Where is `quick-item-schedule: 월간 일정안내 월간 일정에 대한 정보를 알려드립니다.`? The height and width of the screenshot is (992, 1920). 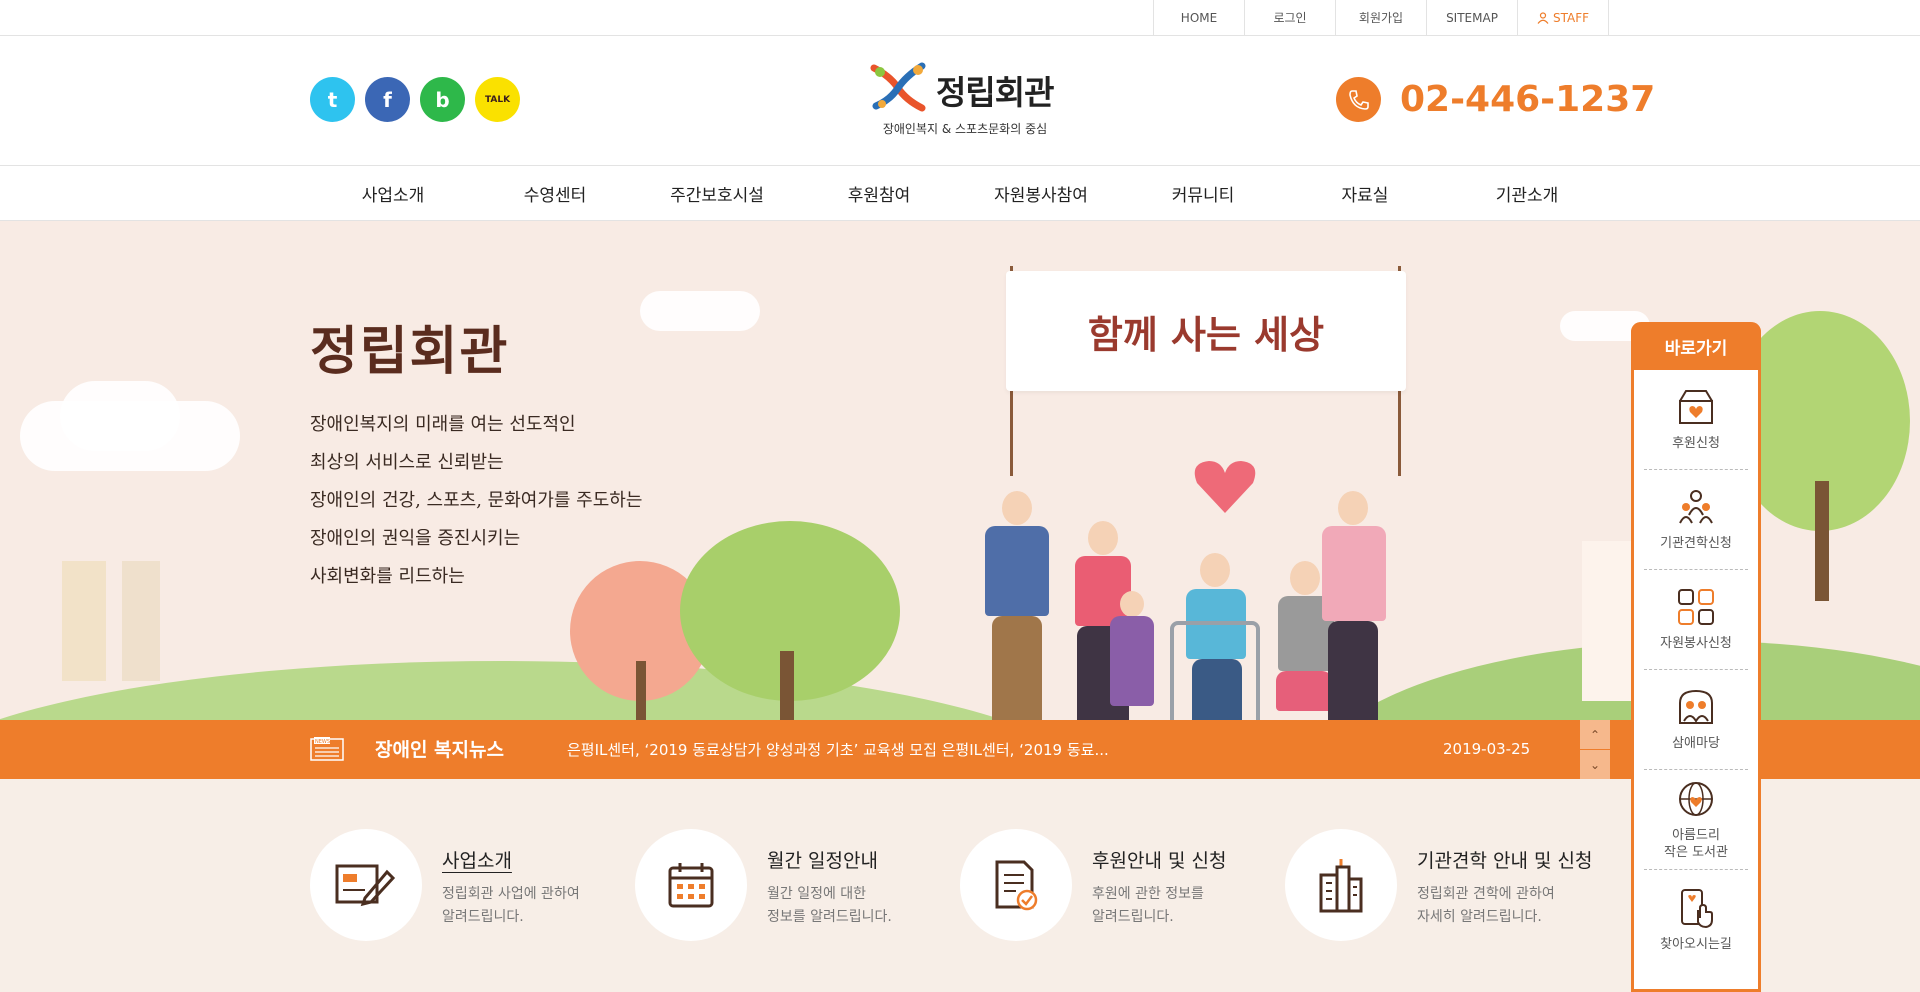 quick-item-schedule: 월간 일정안내 월간 일정에 대한 정보를 알려드립니다. is located at coordinates (797, 885).